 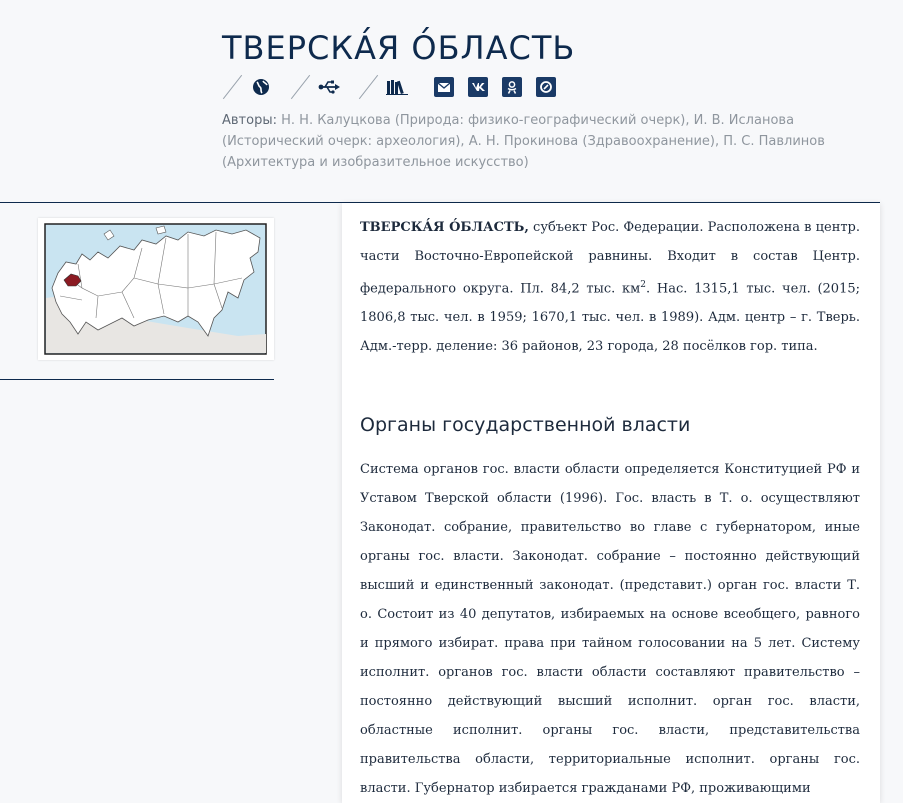 What do you see at coordinates (444, 227) in the screenshot?
I see `lead-term: ТВЕРСКА́Я О́БЛАСТЬ,` at bounding box center [444, 227].